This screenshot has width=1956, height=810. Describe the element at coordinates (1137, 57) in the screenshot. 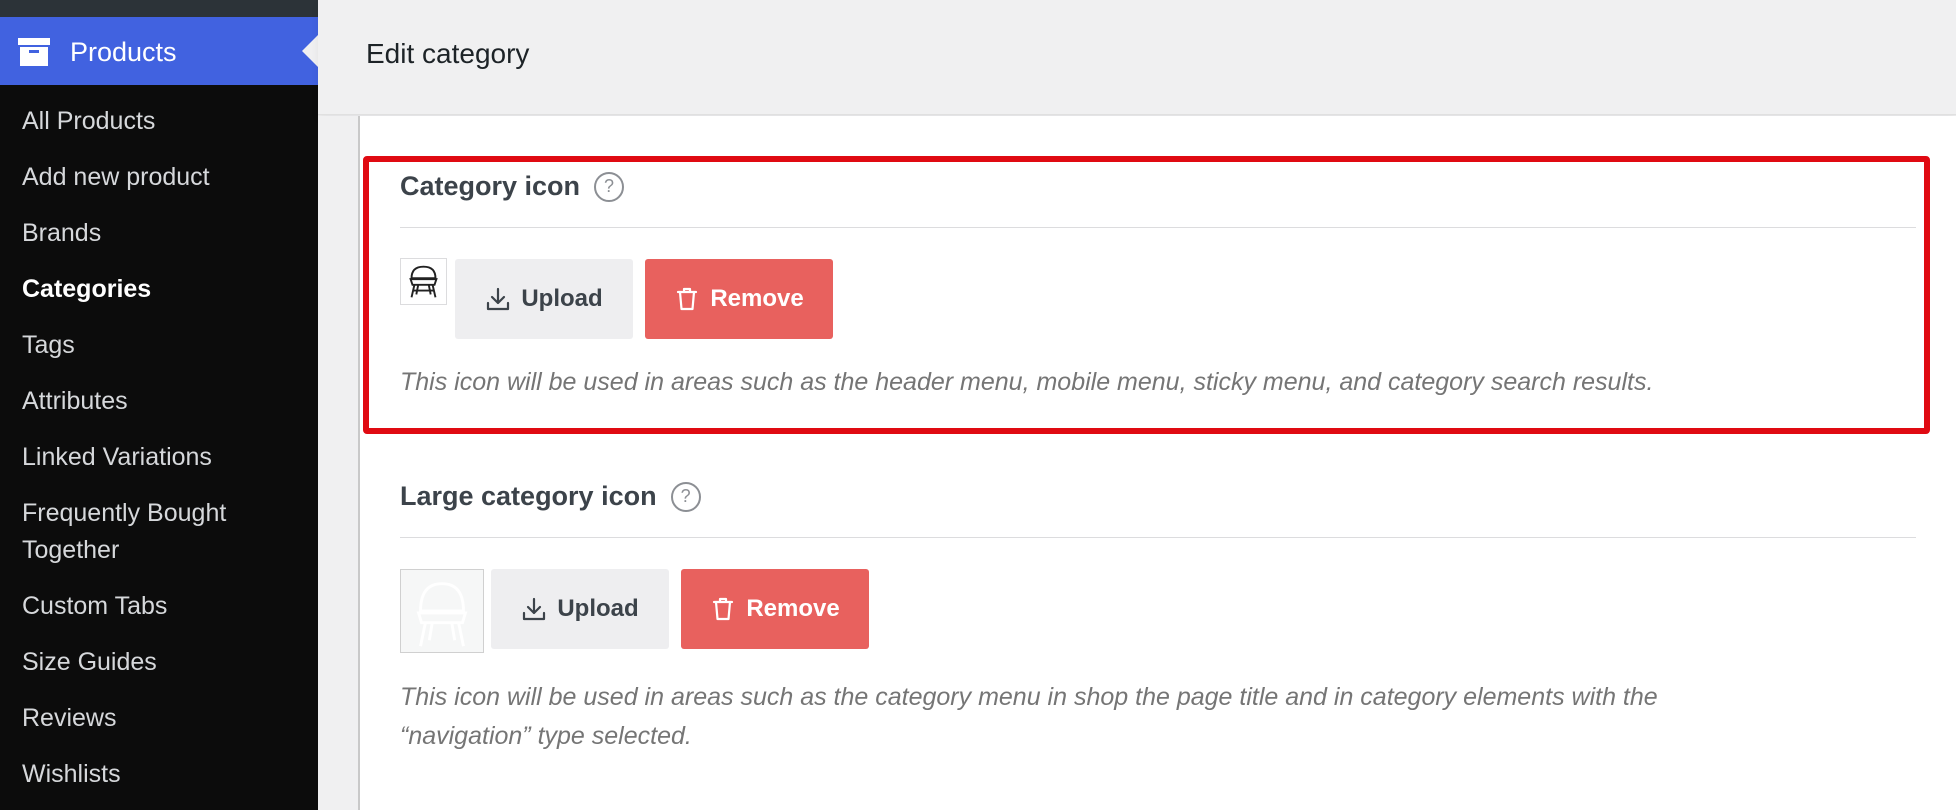

I see `page-header: Edit category` at that location.